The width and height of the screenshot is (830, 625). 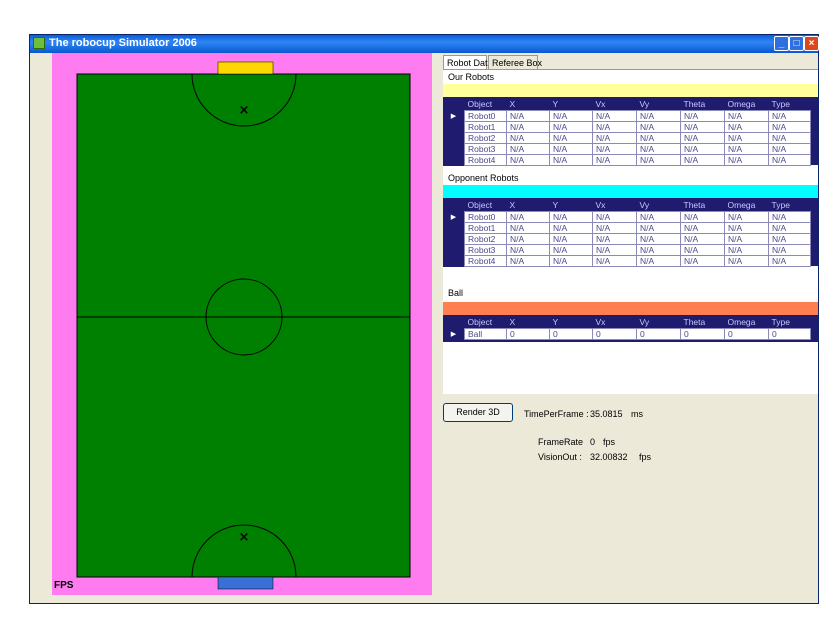 What do you see at coordinates (468, 62) in the screenshot?
I see `tab-robot-data: Robot Data` at bounding box center [468, 62].